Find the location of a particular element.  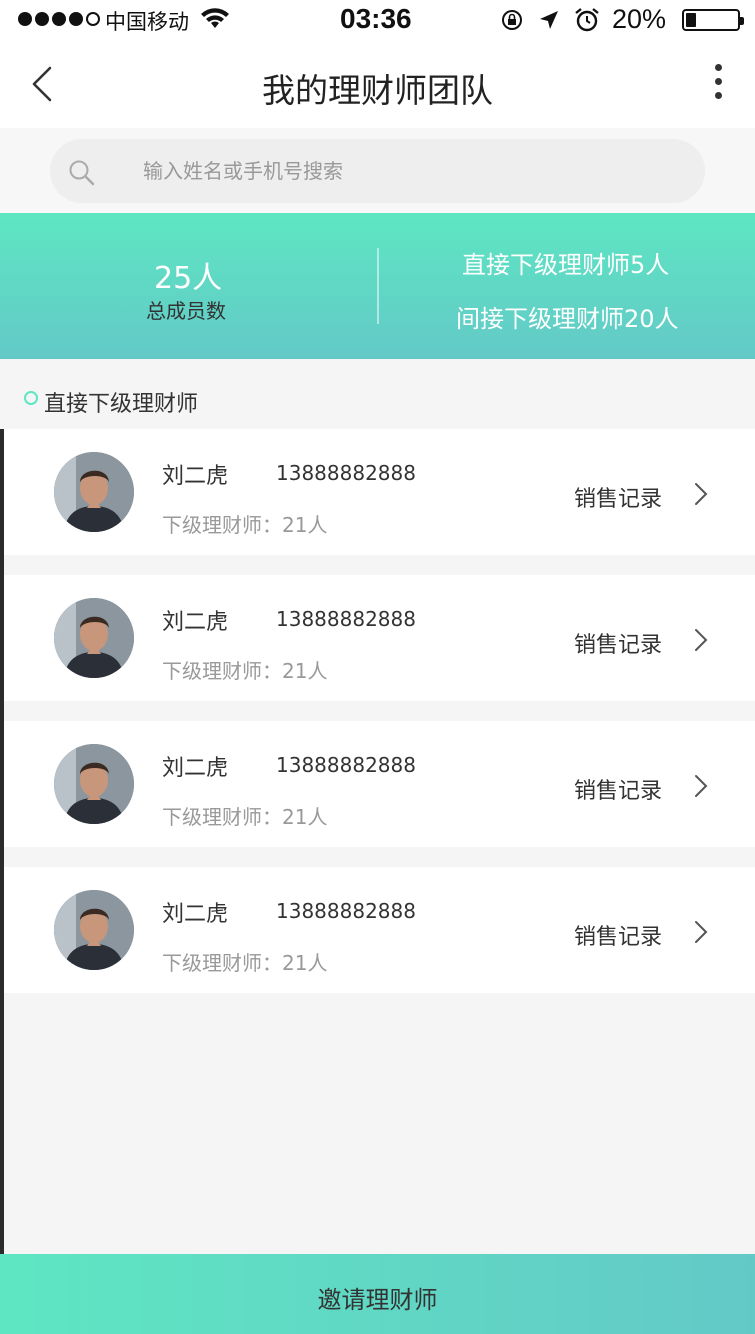

navigation-bar: 我的理财师团队 is located at coordinates (377, 84).